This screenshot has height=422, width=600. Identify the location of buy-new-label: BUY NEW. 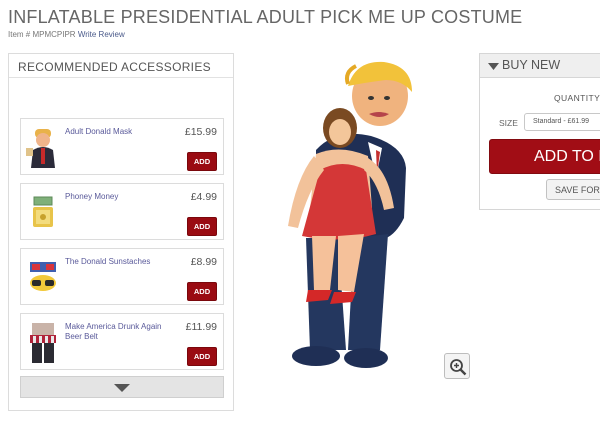
(531, 65).